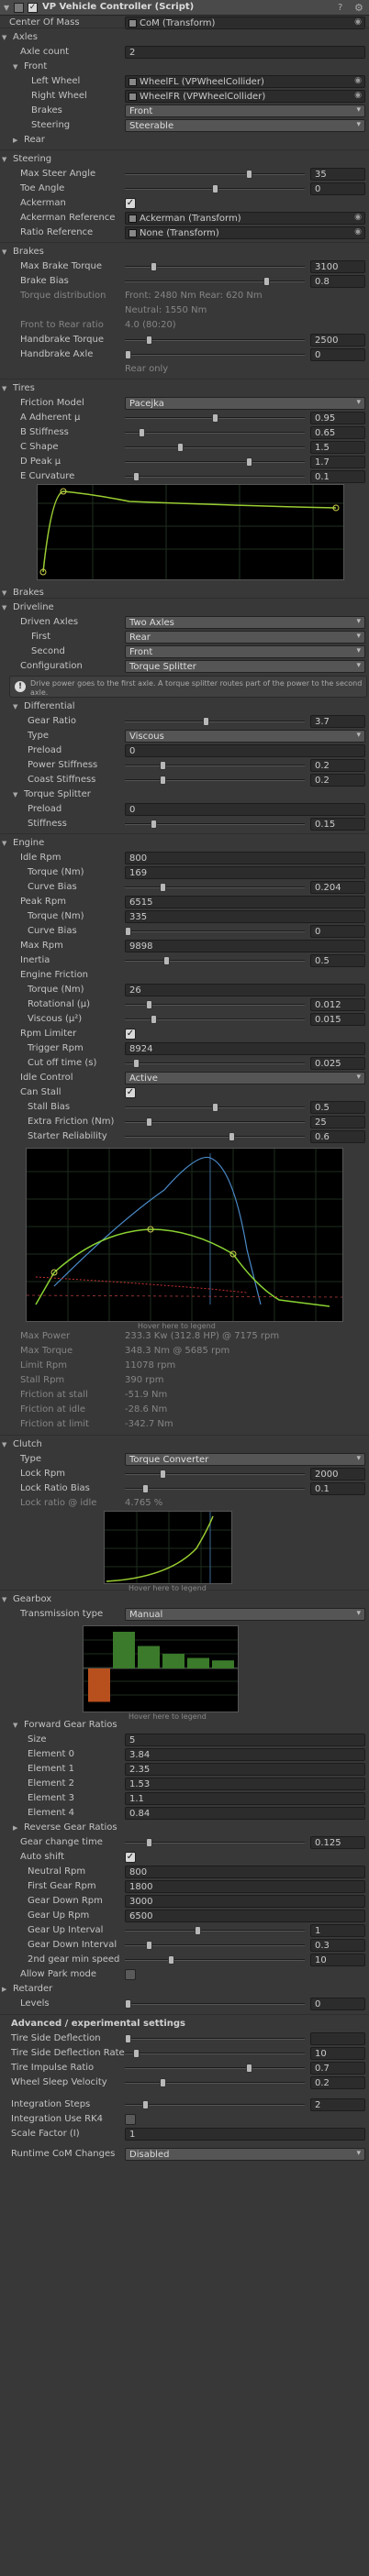 This screenshot has height=2576, width=369. I want to click on a-adherent-value-field: 0.95, so click(337, 418).